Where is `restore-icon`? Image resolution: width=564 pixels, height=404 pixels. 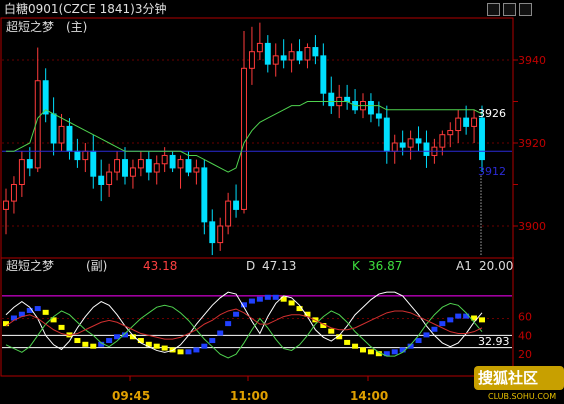
restore-icon is located at coordinates (509, 9).